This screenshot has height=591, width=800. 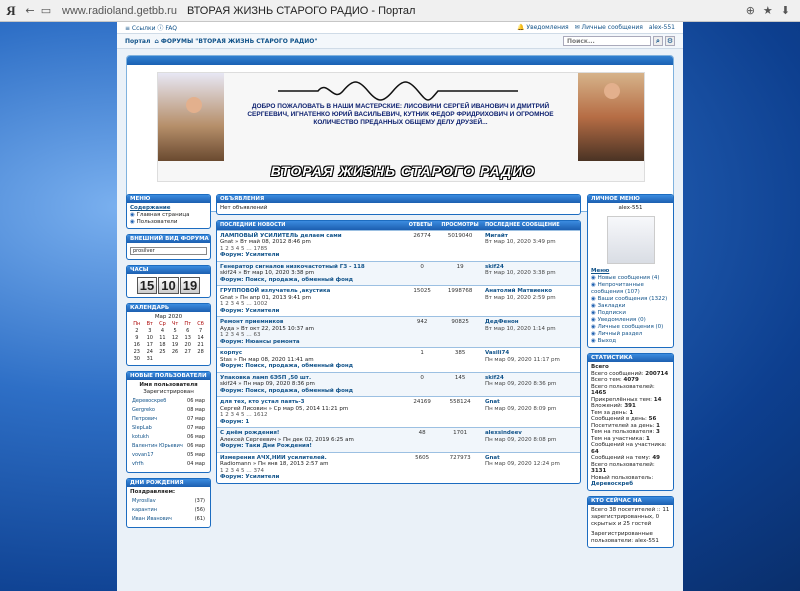 I want to click on personal-menu-item: Подписки, so click(x=630, y=313).